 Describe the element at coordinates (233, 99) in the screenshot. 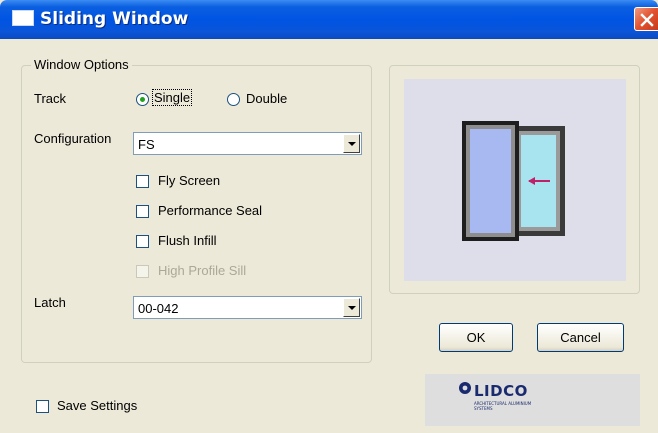

I see `track-double-radio` at that location.